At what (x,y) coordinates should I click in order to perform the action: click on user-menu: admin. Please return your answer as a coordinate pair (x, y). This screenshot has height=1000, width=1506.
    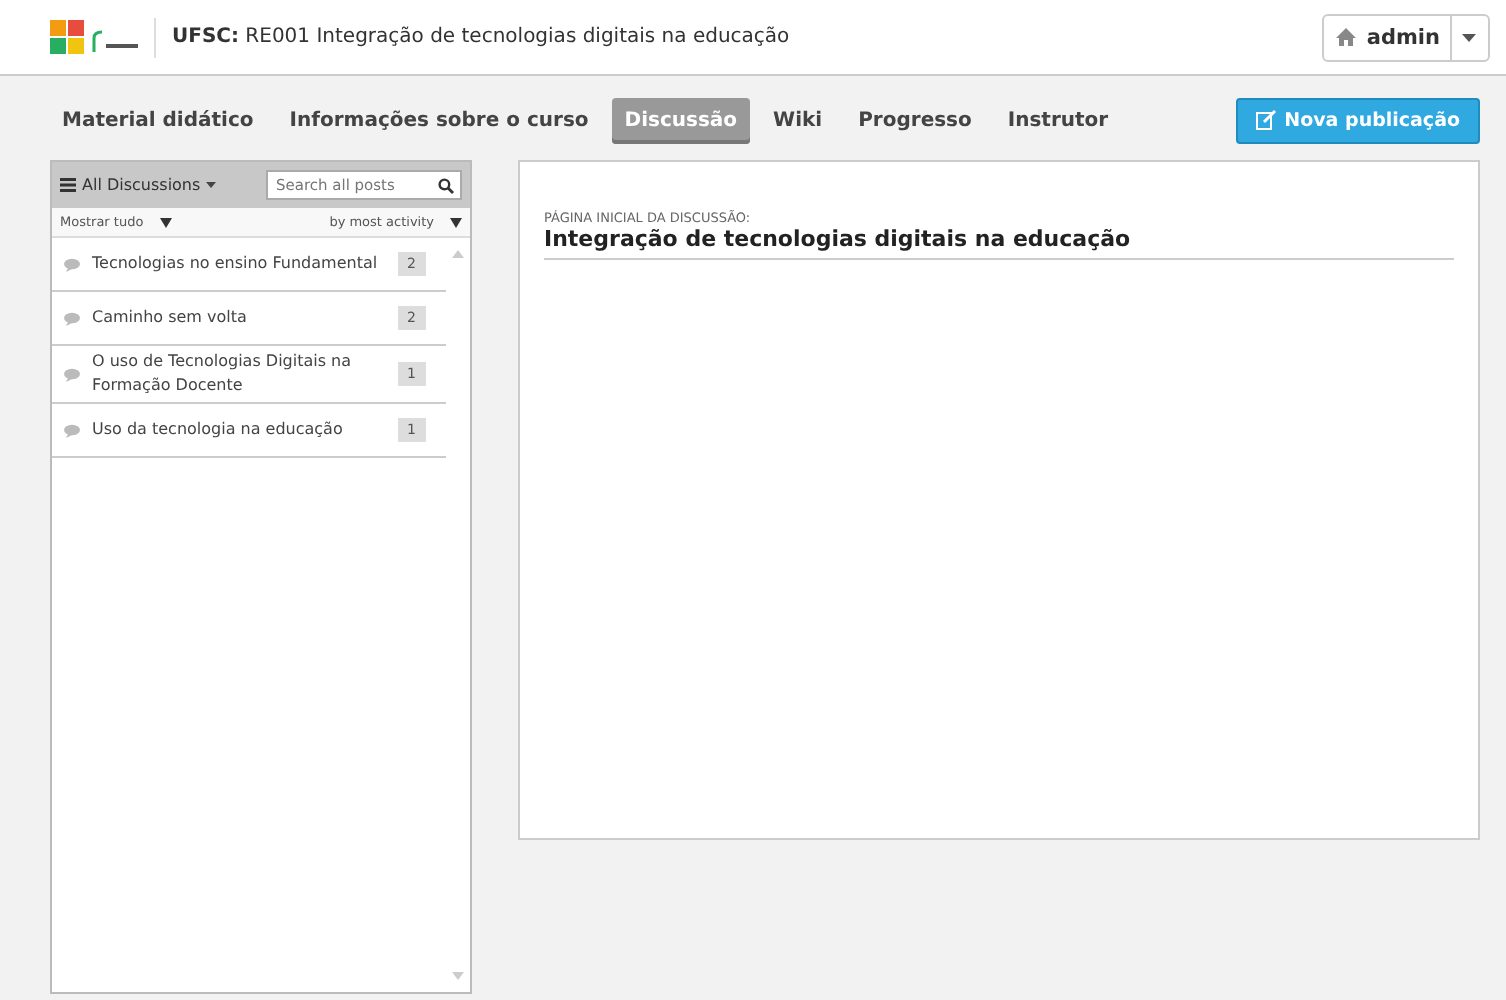
    Looking at the image, I should click on (1406, 37).